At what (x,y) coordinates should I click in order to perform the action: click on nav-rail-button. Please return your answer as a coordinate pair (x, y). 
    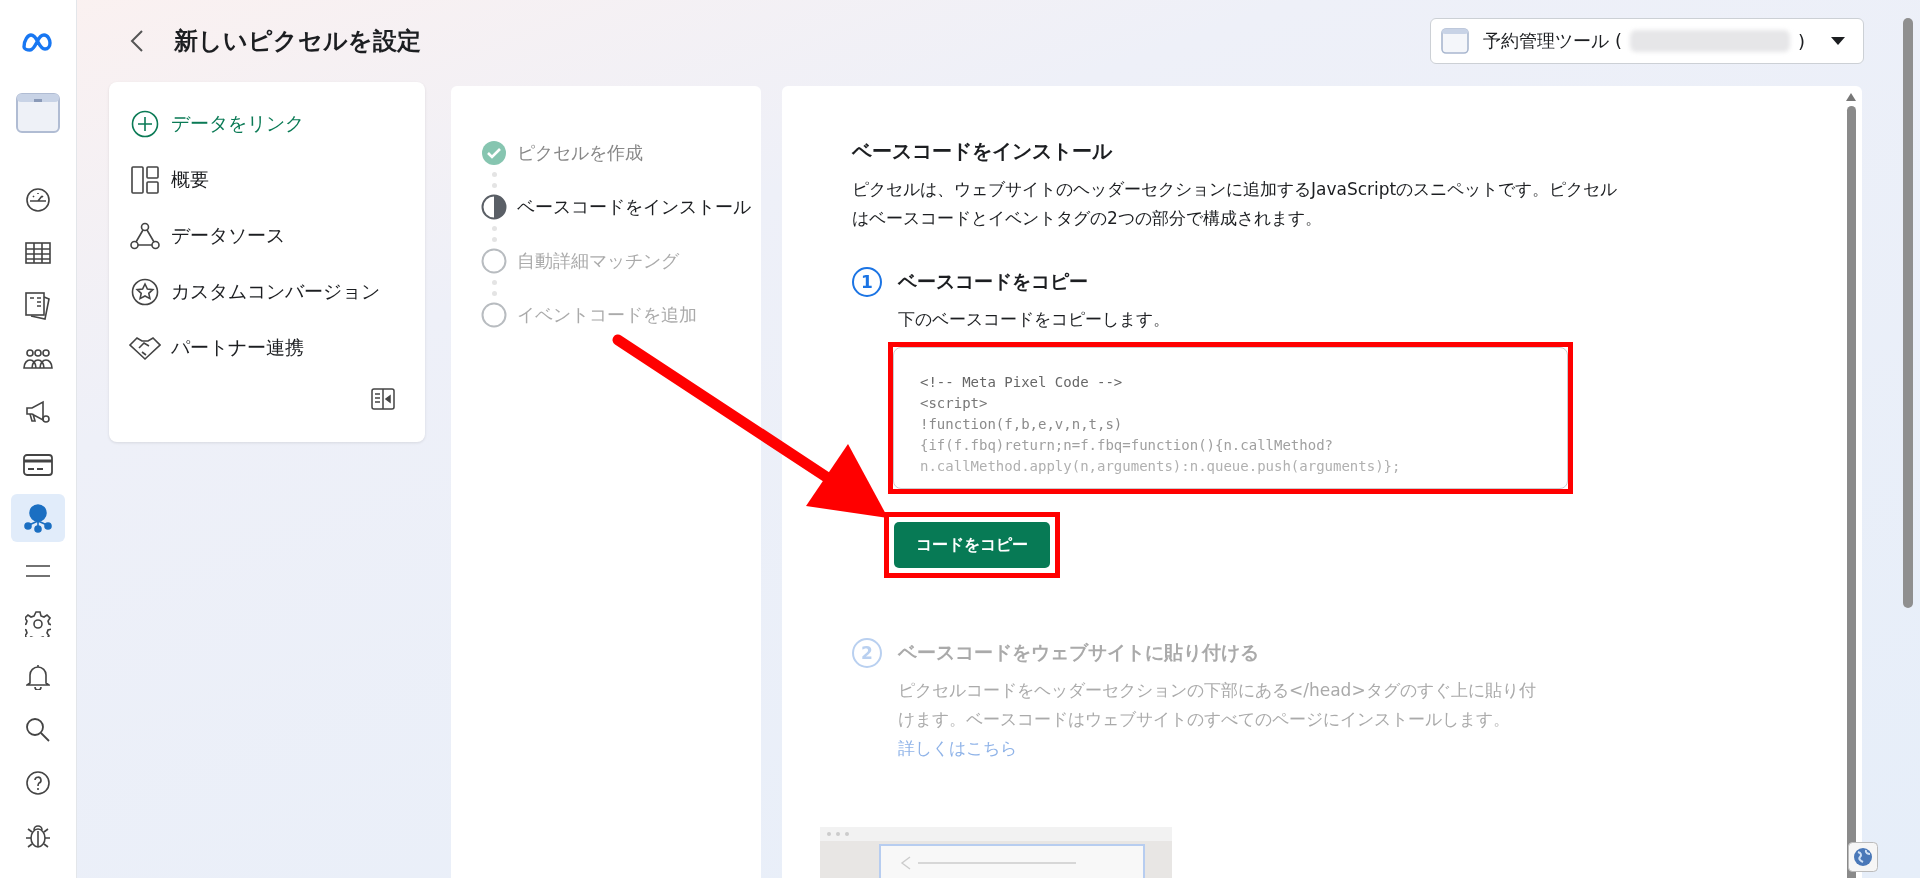
    Looking at the image, I should click on (38, 518).